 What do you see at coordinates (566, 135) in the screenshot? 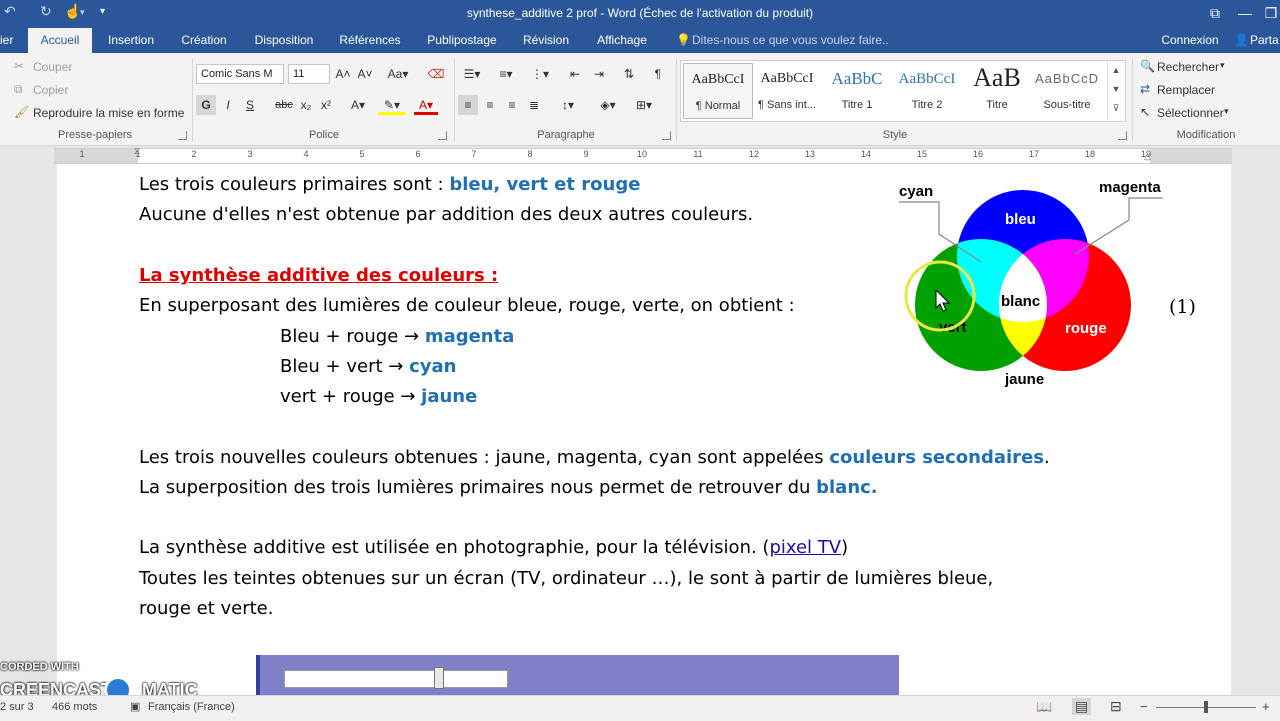
I see `paragraph-group-label: Paragraphe` at bounding box center [566, 135].